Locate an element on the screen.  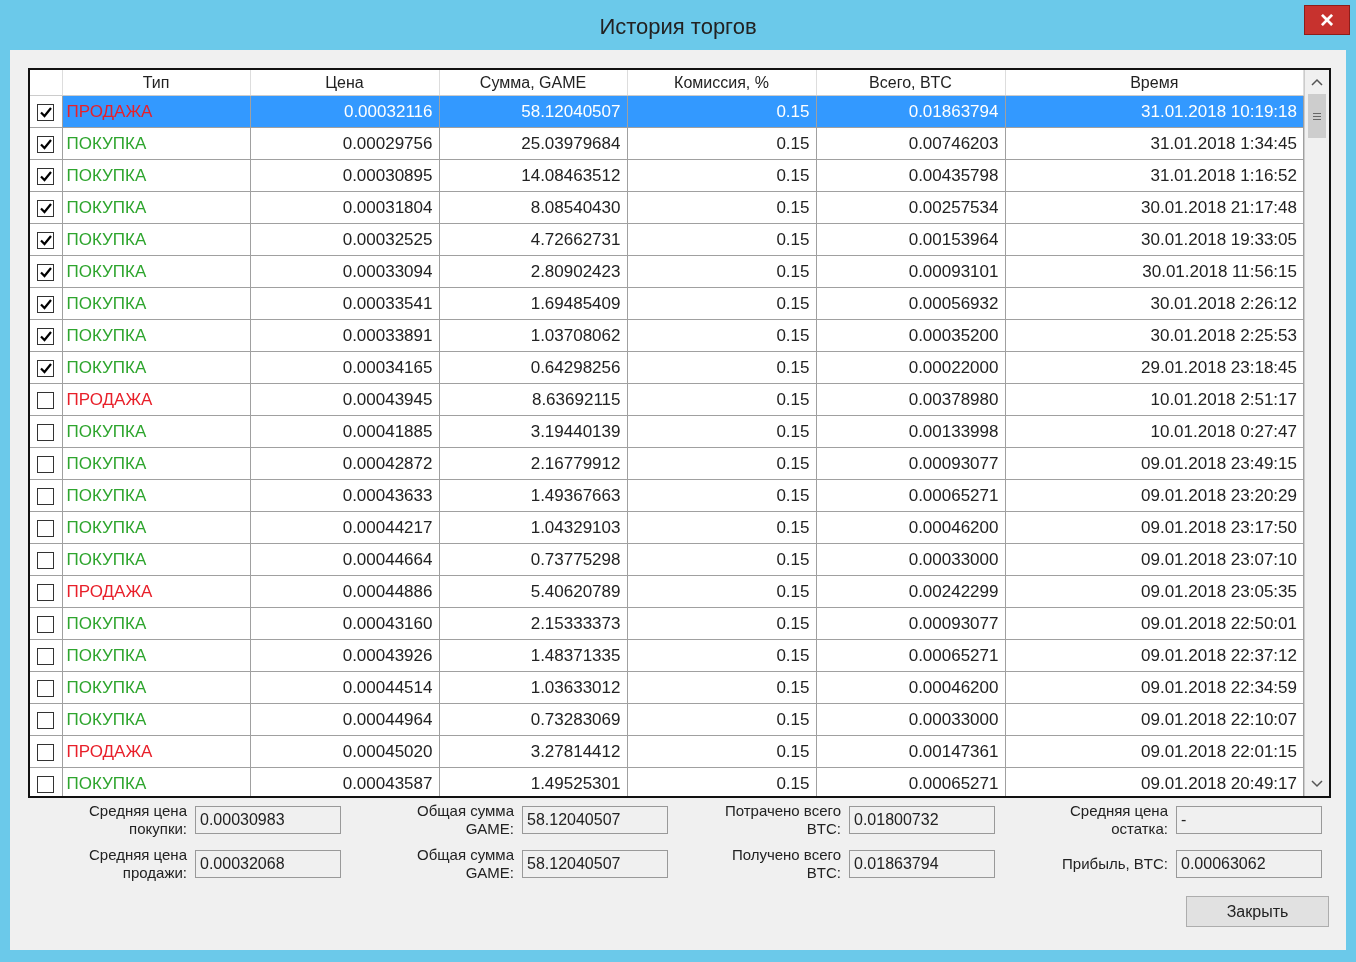
table-row: ПОКУПКА 0.00044964 0.73283069 0.15 0.00033000 09.01.2018 22:10:07 is located at coordinates (667, 719).